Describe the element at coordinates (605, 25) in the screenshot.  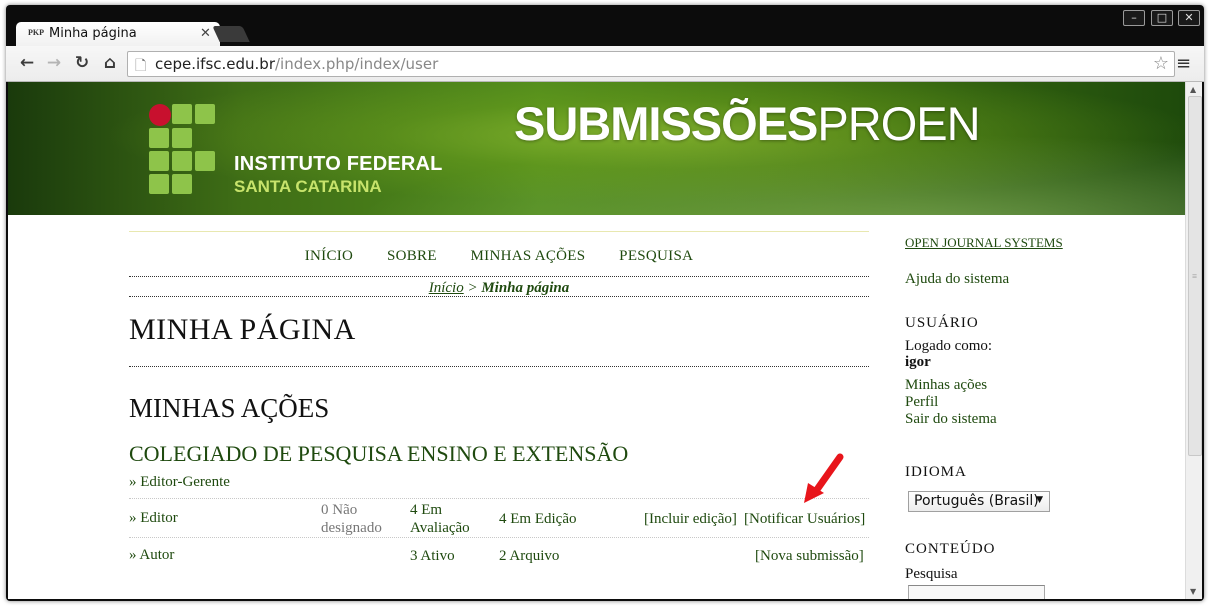
I see `tab-strip: PKP Minha página ✕ – □ ✕` at that location.